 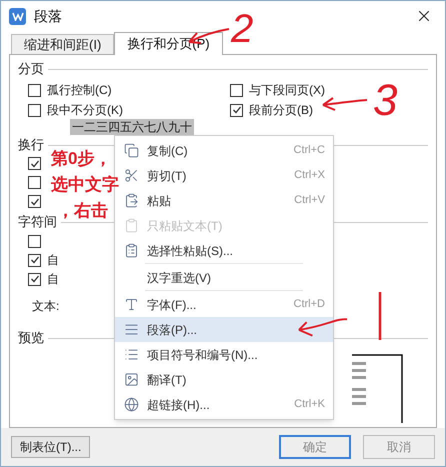 I want to click on menu-item: 复制(C) Ctrl+C, so click(x=224, y=150).